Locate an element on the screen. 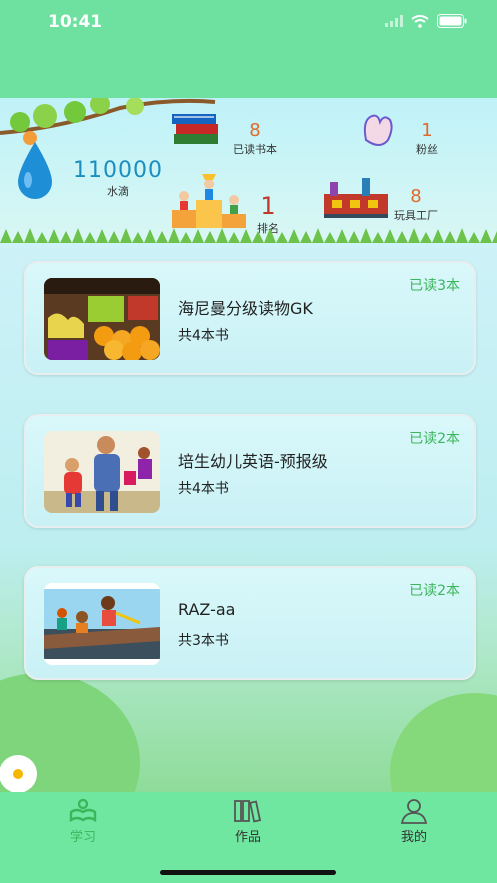 This screenshot has width=497, height=883. status-bar: 10:41 is located at coordinates (248, 22).